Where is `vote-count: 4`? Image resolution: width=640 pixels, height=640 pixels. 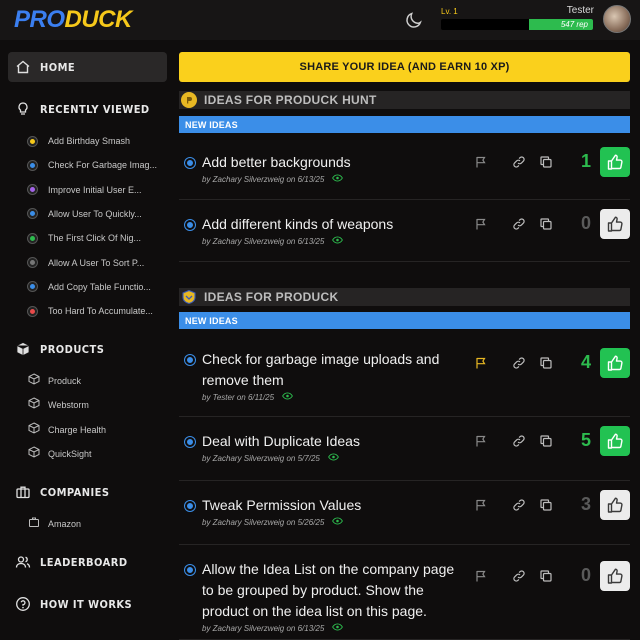 vote-count: 4 is located at coordinates (585, 362).